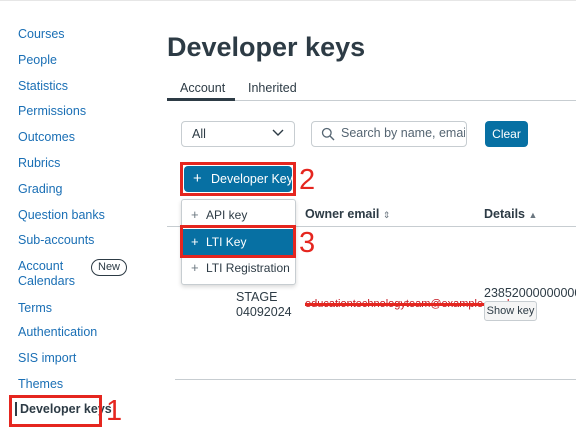 The width and height of the screenshot is (576, 430). What do you see at coordinates (56, 240) in the screenshot?
I see `nav-sub-accounts: Sub-accounts` at bounding box center [56, 240].